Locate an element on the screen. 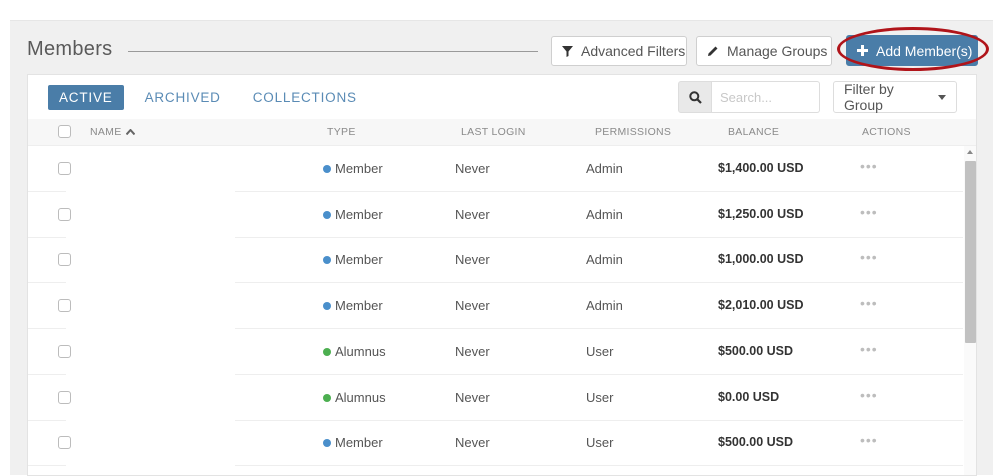  column-name-header: NAME is located at coordinates (112, 132).